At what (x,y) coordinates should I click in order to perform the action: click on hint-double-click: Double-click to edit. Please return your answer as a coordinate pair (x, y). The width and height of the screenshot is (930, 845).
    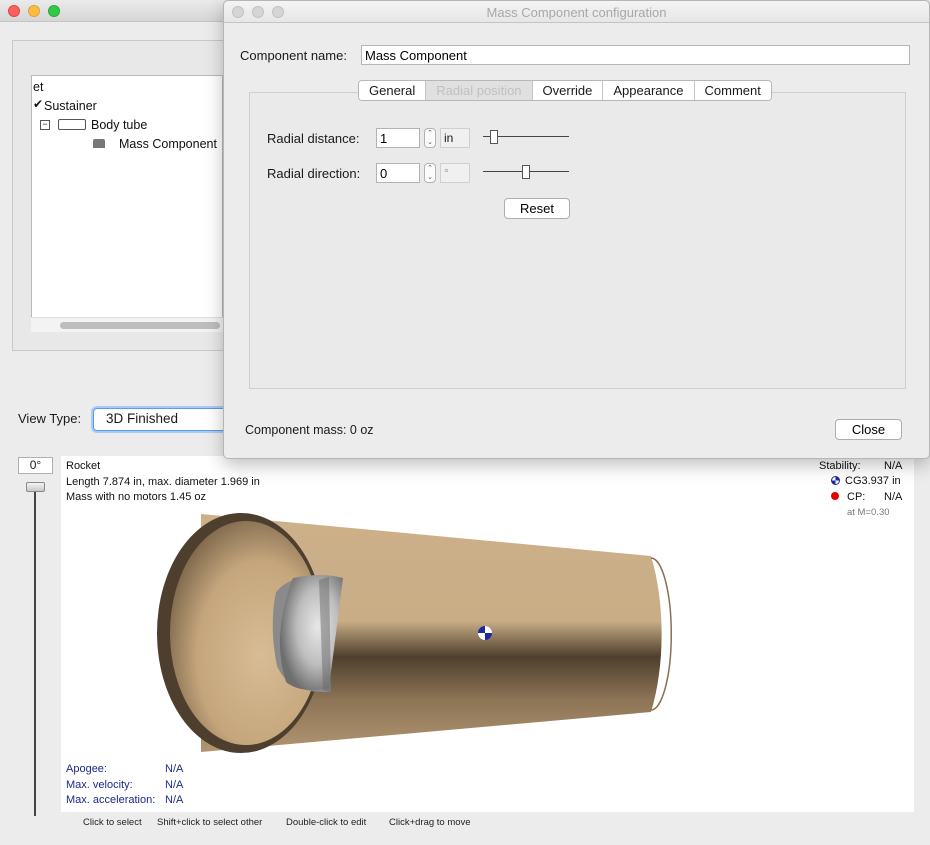
    Looking at the image, I should click on (326, 822).